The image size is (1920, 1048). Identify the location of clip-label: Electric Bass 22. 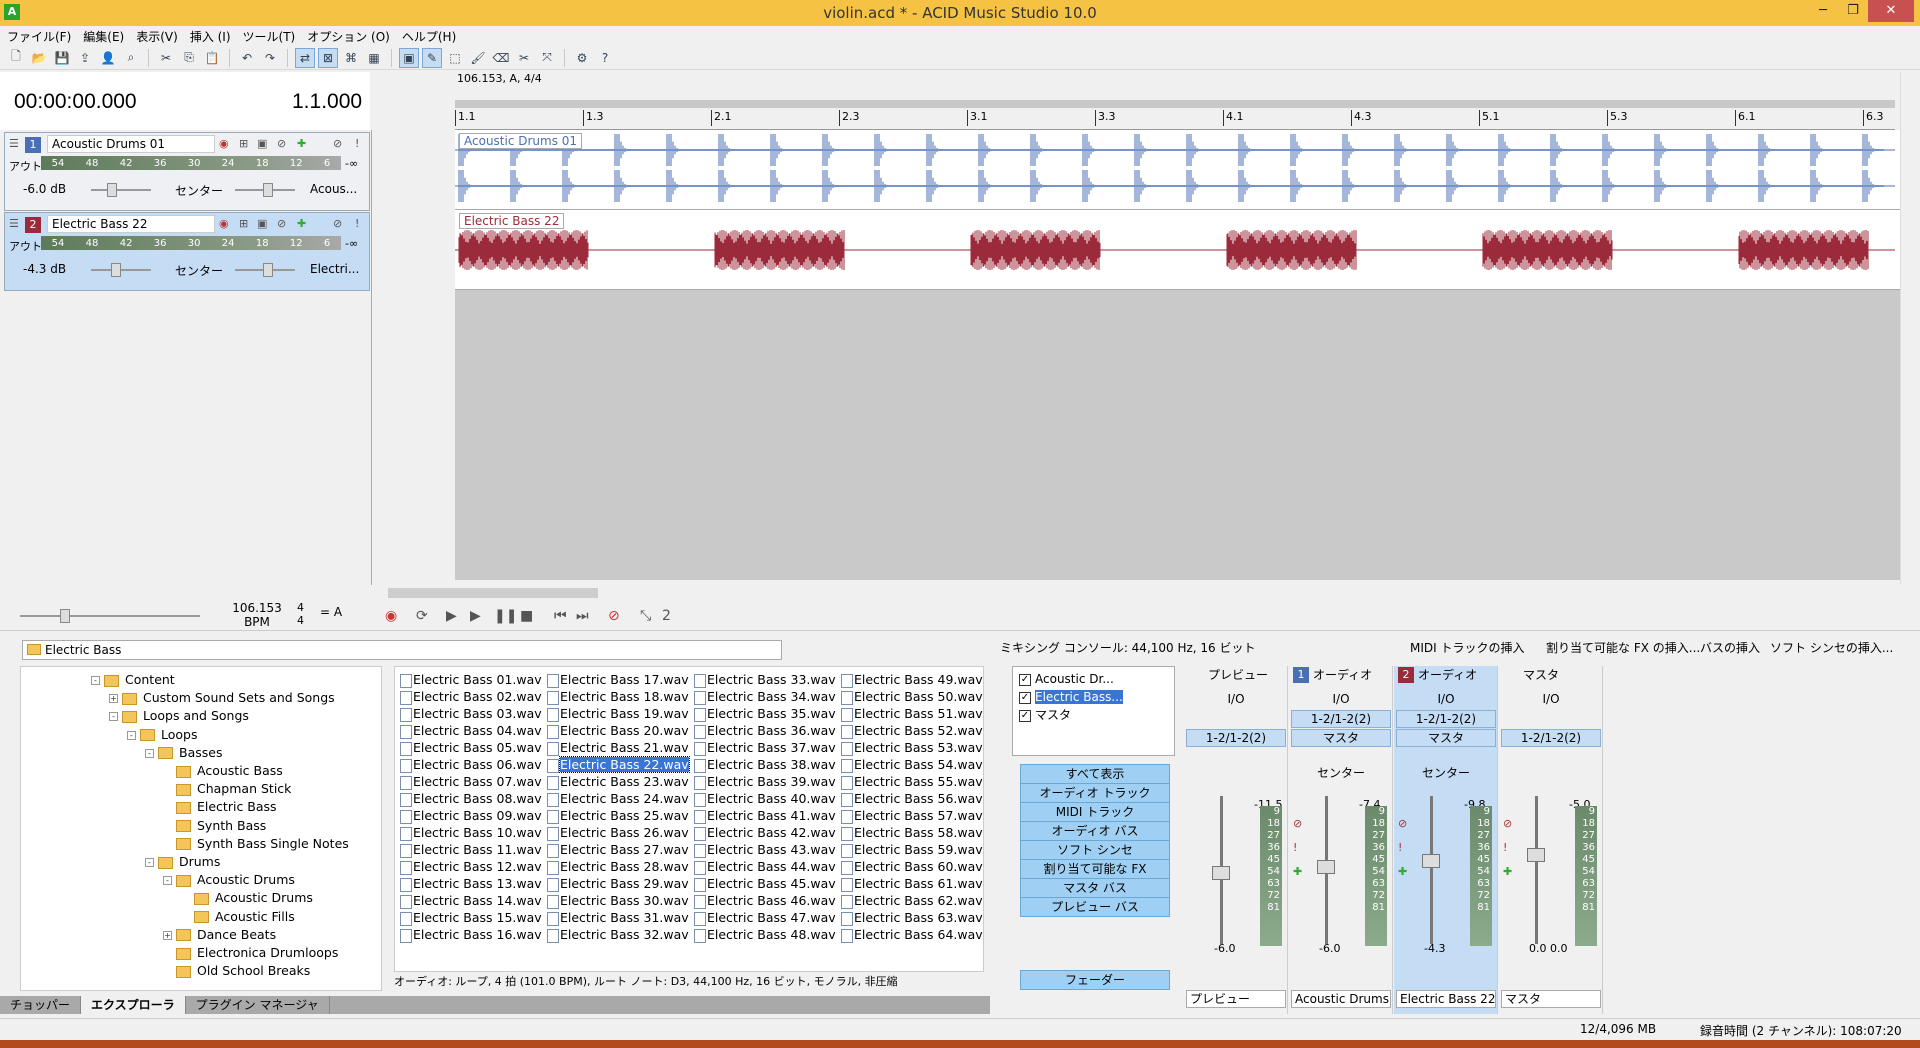
(512, 221).